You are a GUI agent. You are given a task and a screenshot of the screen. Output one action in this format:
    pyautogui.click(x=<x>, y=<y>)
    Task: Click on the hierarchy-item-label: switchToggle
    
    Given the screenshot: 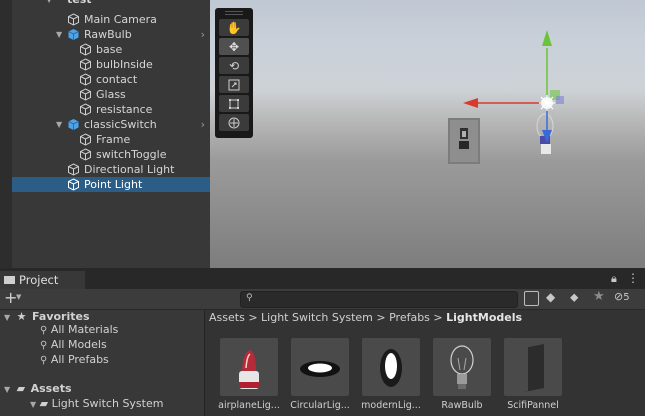 What is the action you would take?
    pyautogui.click(x=131, y=154)
    